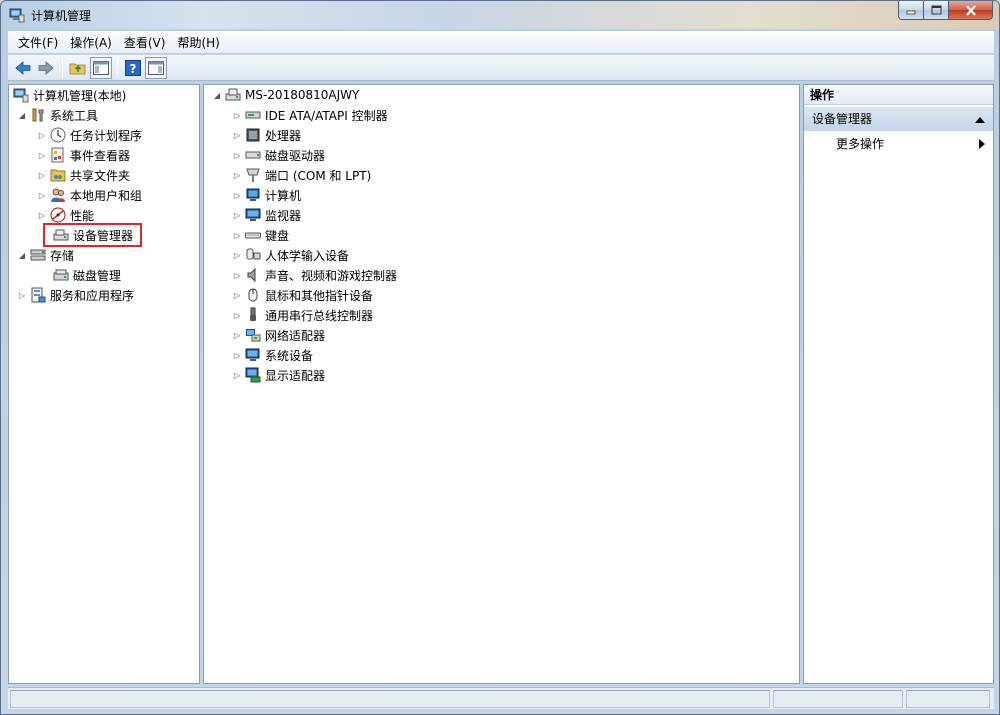  Describe the element at coordinates (272, 355) in the screenshot. I see `device-category: ▷ 系统设备` at that location.